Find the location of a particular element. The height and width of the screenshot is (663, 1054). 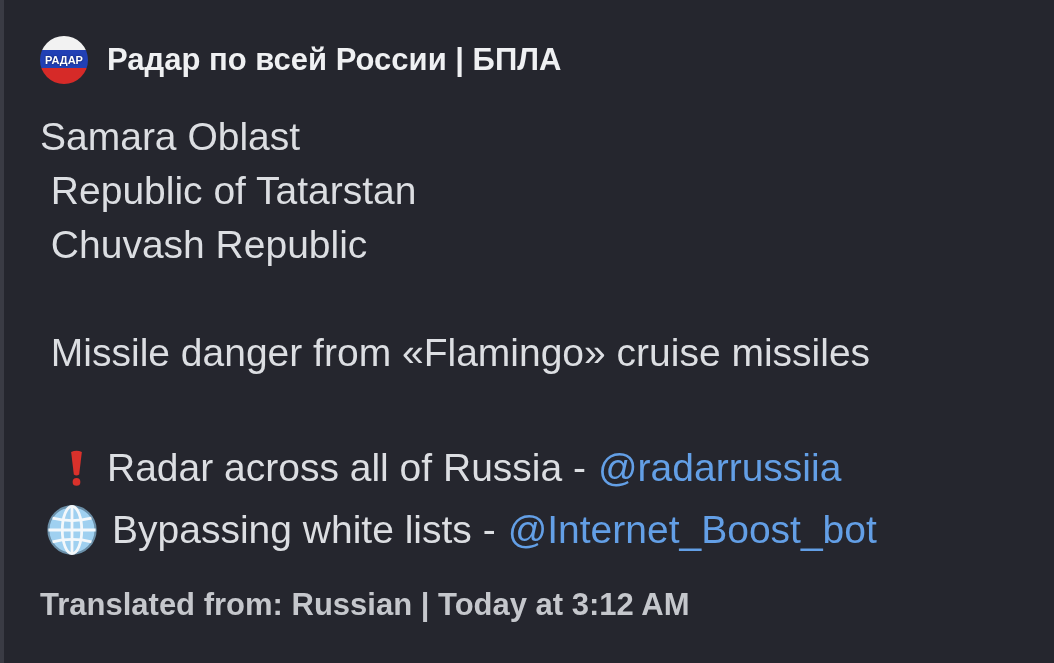

logo-text: РАДАР is located at coordinates (64, 60).